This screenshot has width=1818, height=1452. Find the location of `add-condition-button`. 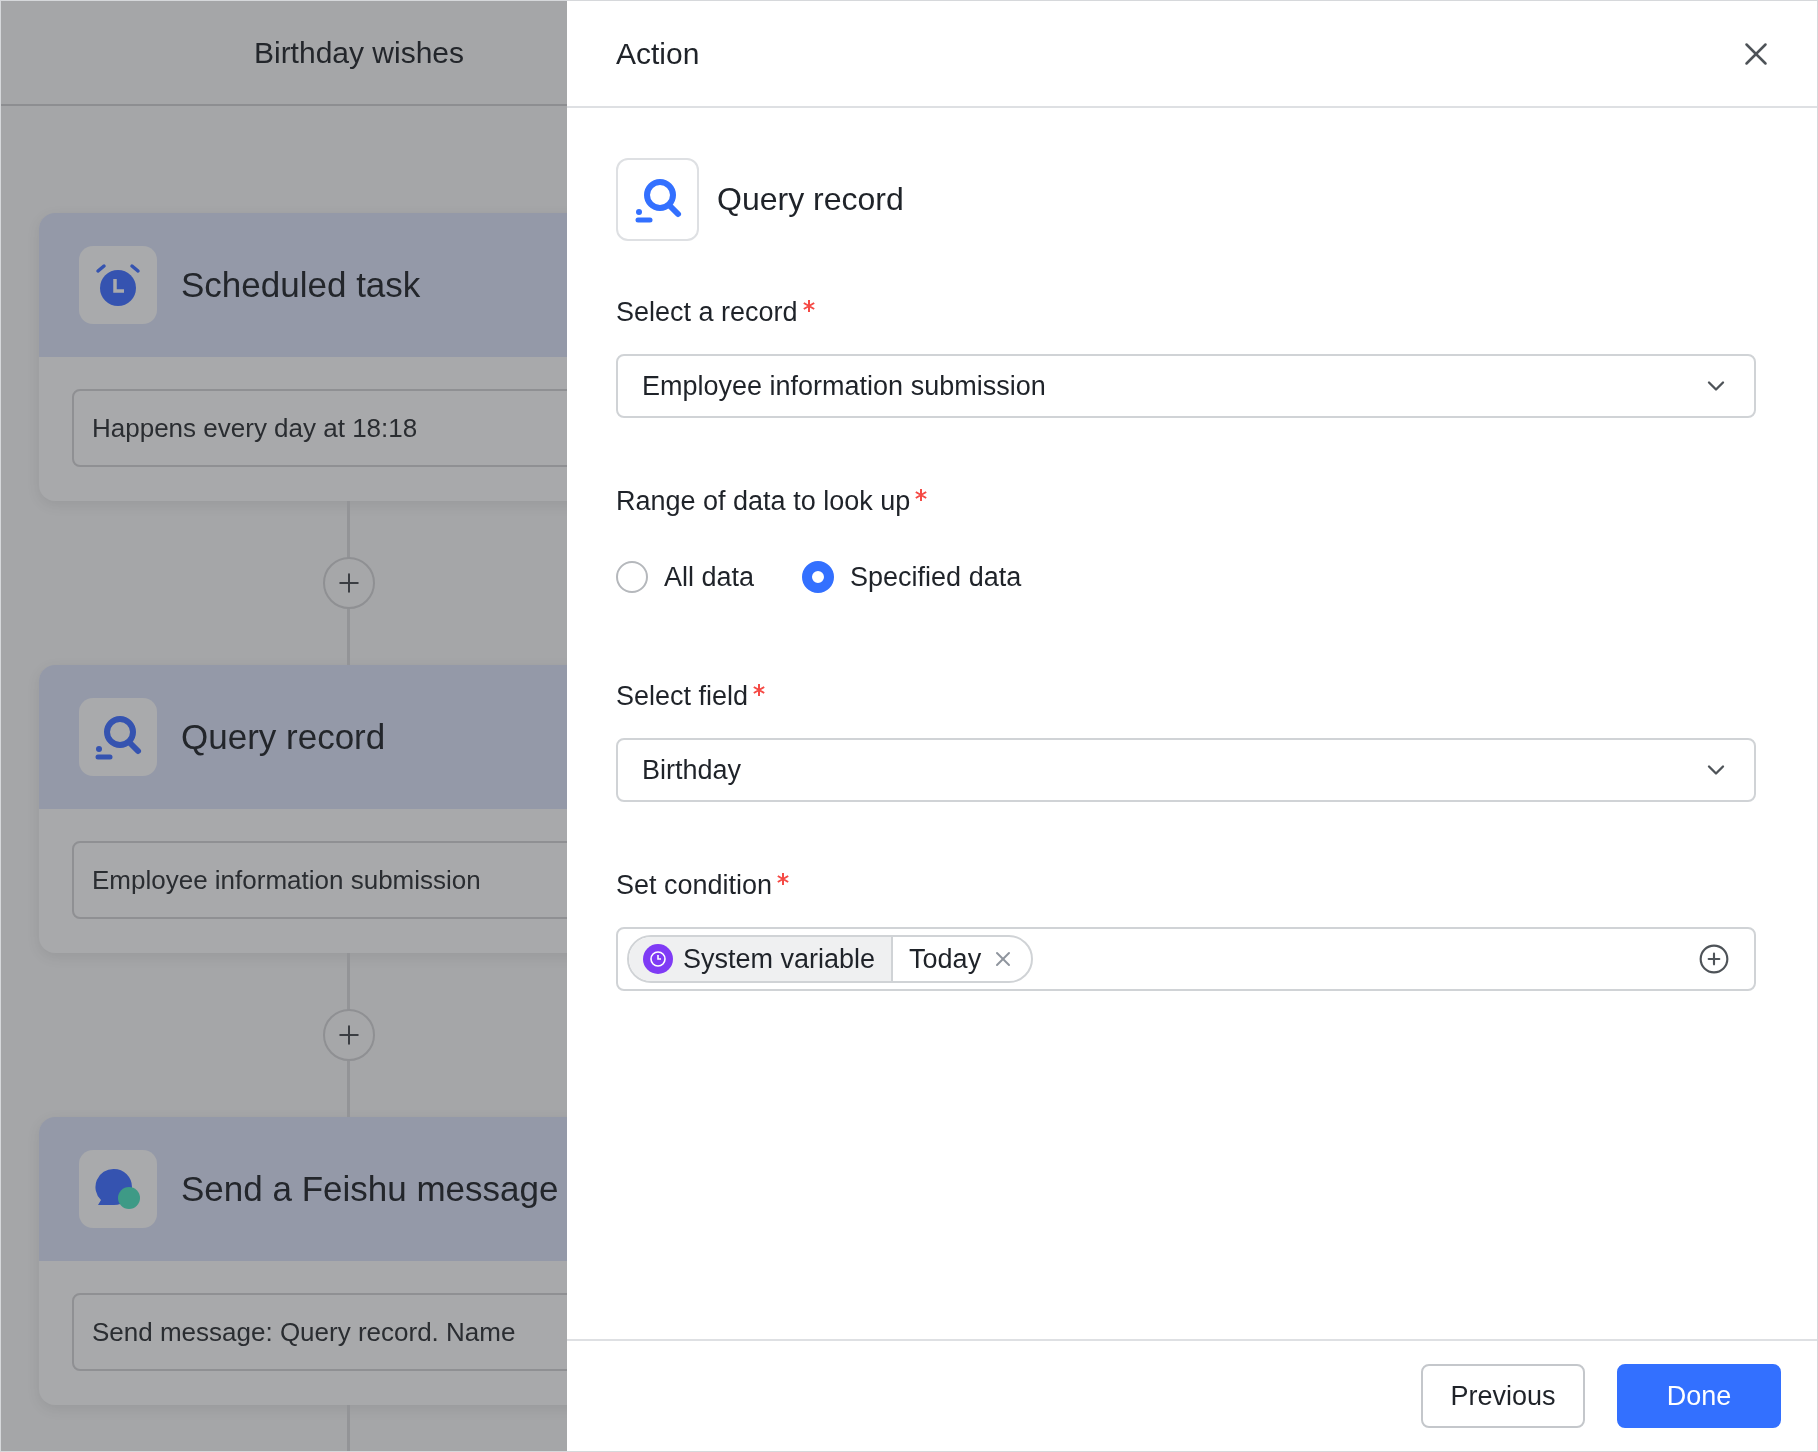

add-condition-button is located at coordinates (1714, 959).